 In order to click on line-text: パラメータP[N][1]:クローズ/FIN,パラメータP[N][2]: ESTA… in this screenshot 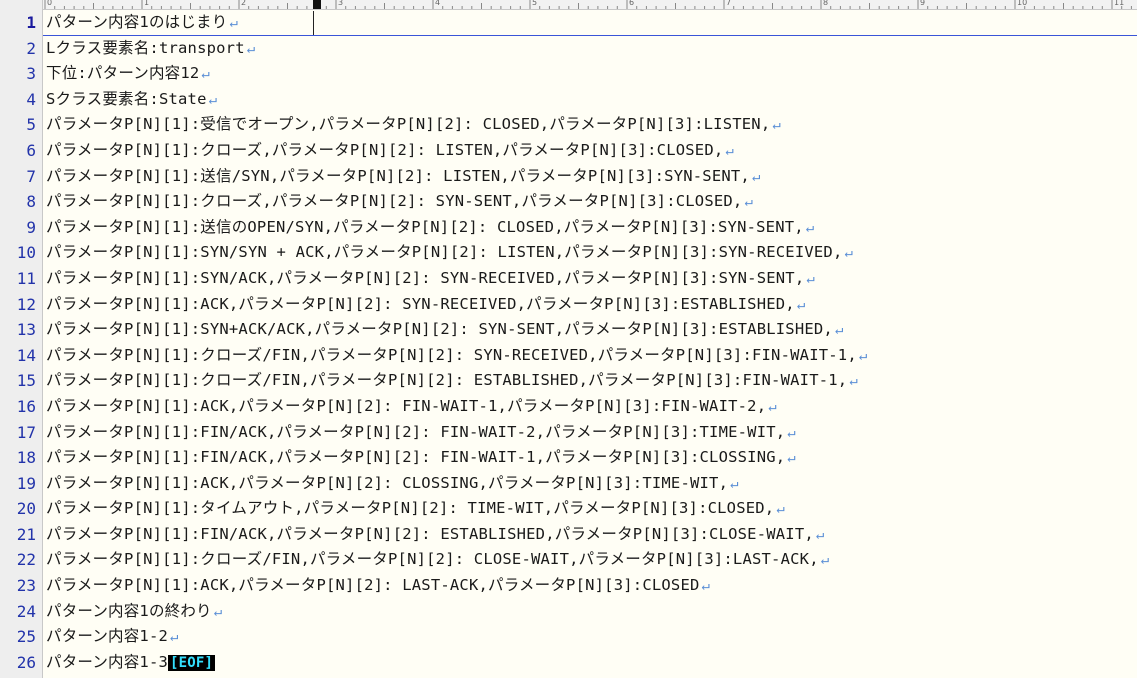, I will do `click(452, 381)`.